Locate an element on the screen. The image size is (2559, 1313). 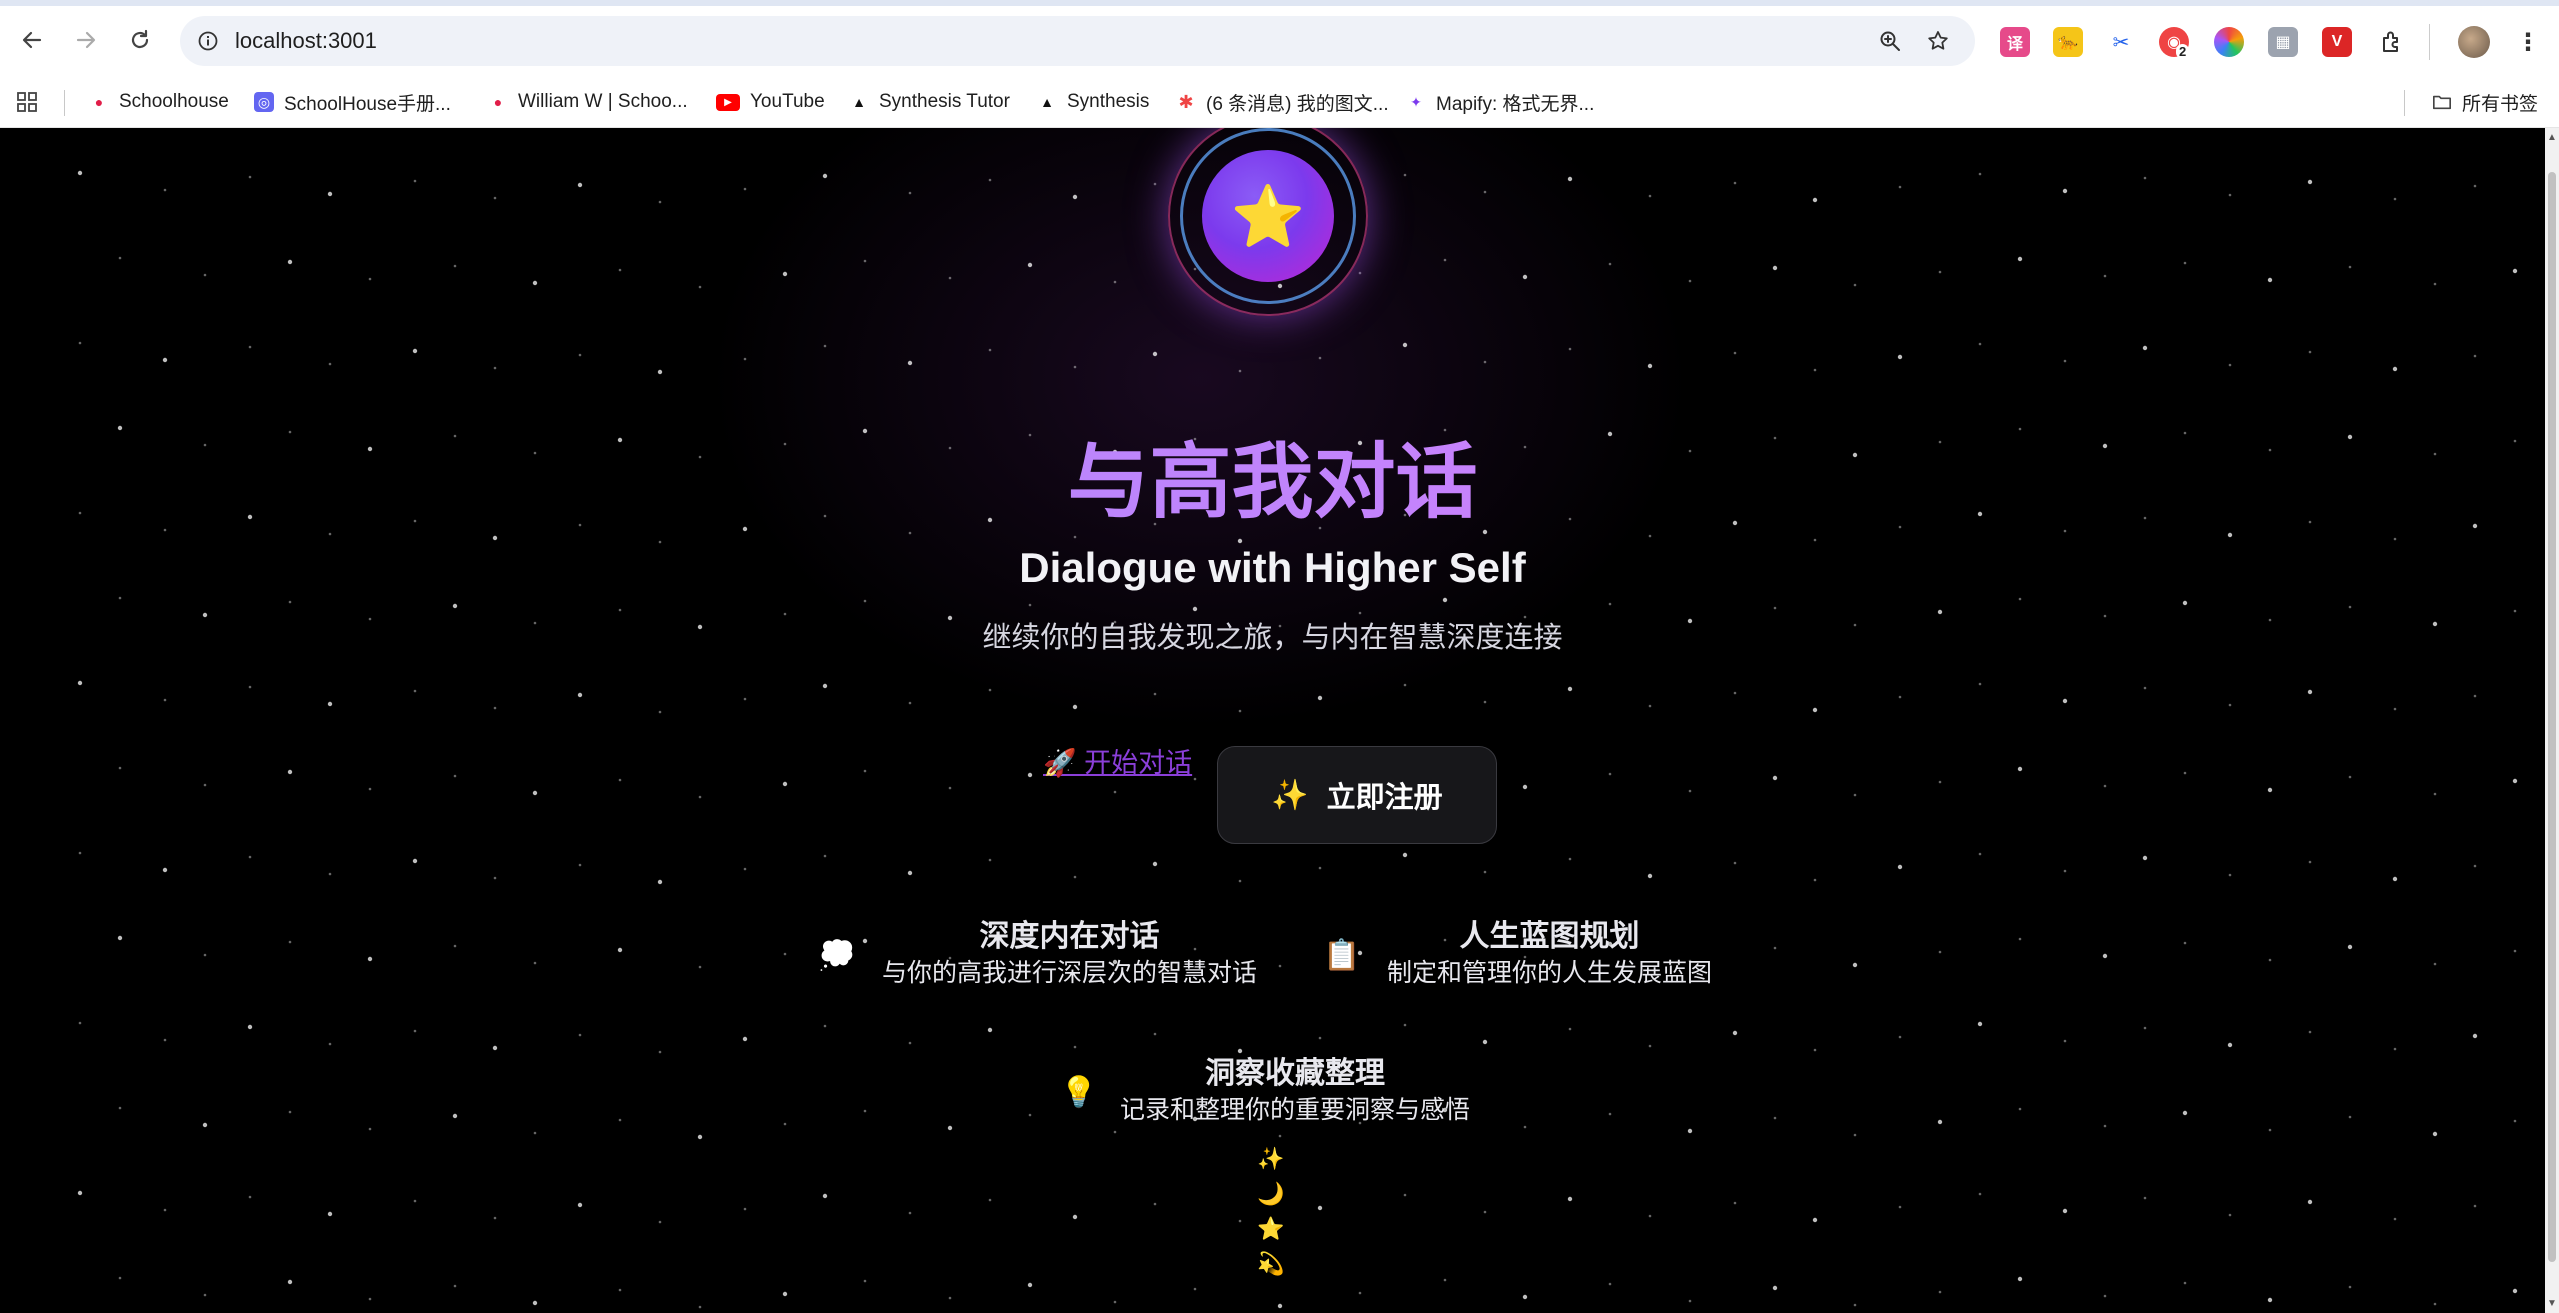
bookmark-youtube: ▶ YouTube is located at coordinates (770, 102).